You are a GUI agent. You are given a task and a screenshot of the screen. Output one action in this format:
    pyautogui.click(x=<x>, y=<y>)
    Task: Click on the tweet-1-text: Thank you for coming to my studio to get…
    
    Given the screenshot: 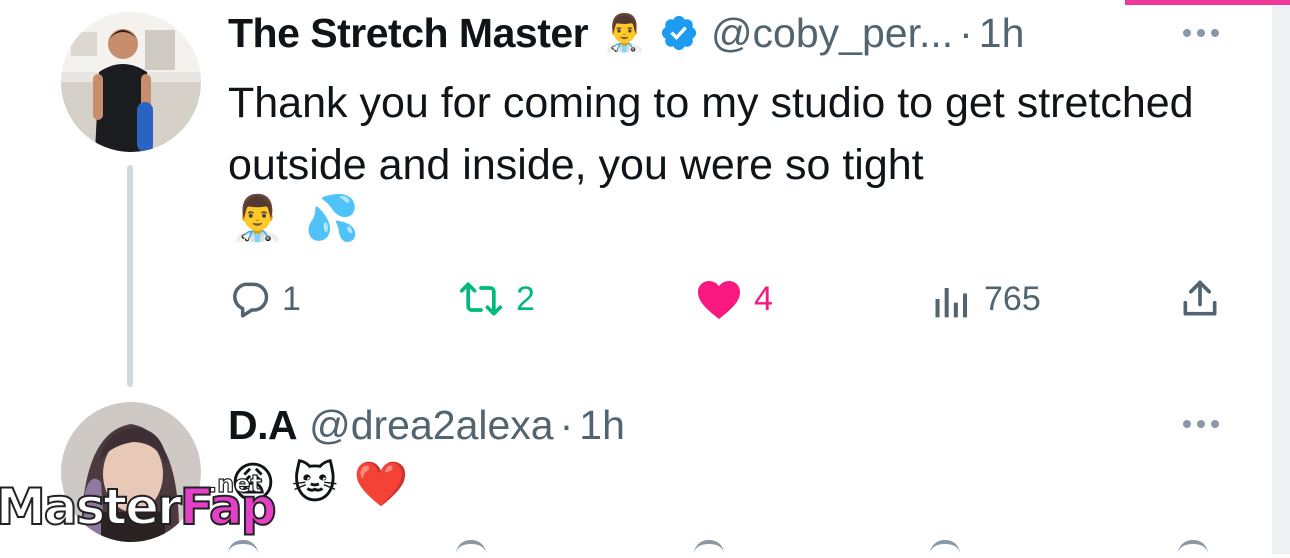 What is the action you would take?
    pyautogui.click(x=711, y=134)
    